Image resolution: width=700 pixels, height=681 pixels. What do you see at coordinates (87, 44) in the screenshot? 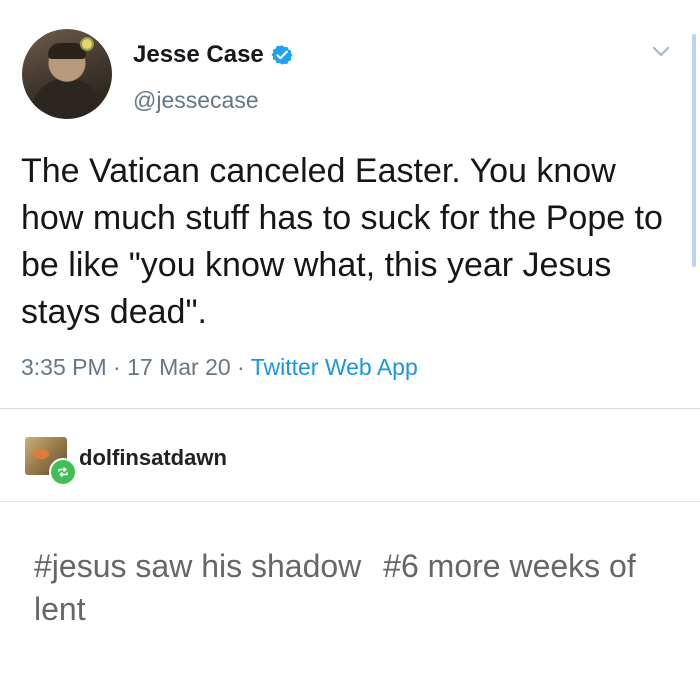
I see `avatar-flower` at bounding box center [87, 44].